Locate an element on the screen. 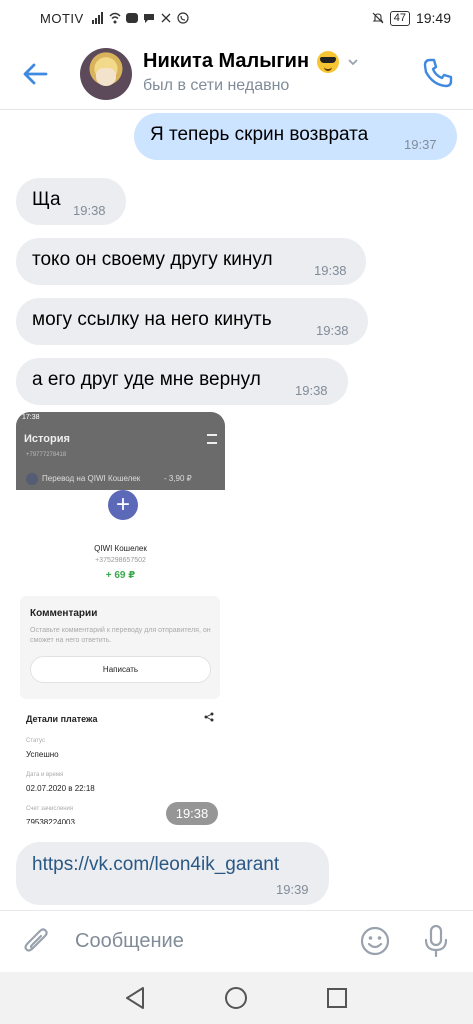 This screenshot has height=1024, width=473. screenshot-wallet-name: QIWI Кошелек is located at coordinates (120, 548).